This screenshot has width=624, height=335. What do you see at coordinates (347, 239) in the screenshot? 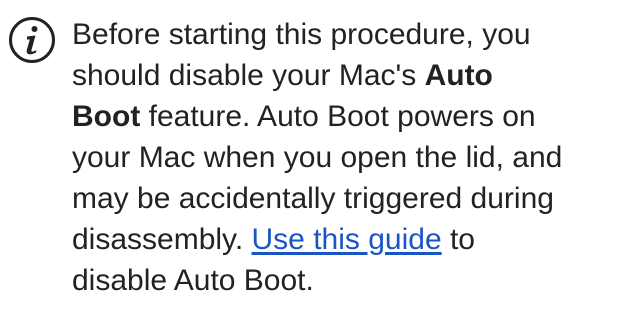
I see `use-this-guide-link: Use this guide` at bounding box center [347, 239].